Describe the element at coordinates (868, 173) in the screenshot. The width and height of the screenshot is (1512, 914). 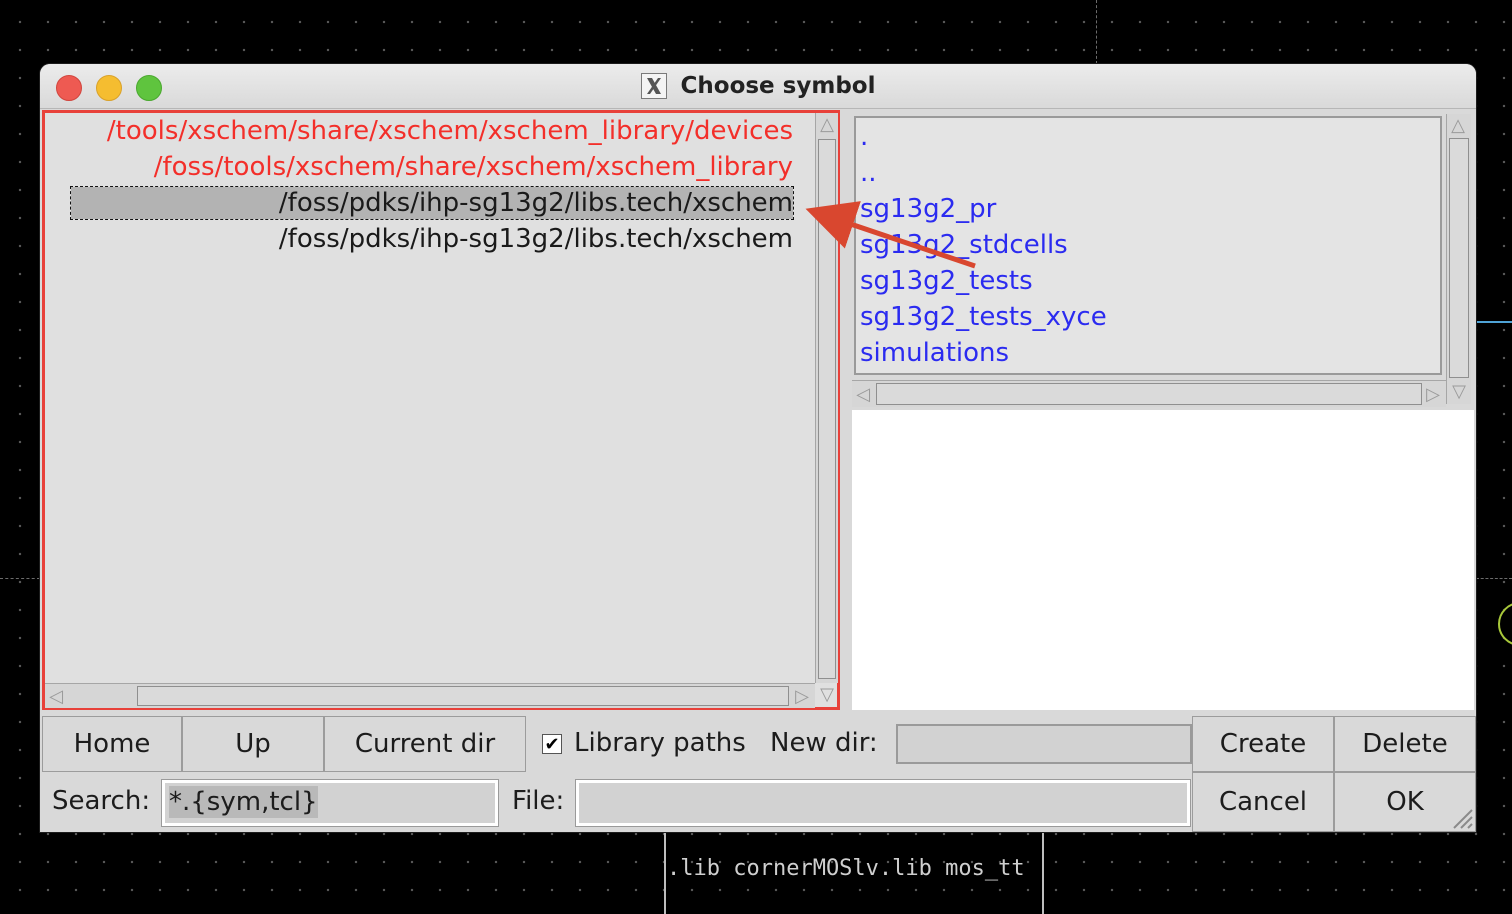
I see `directory-list-item: ..` at that location.